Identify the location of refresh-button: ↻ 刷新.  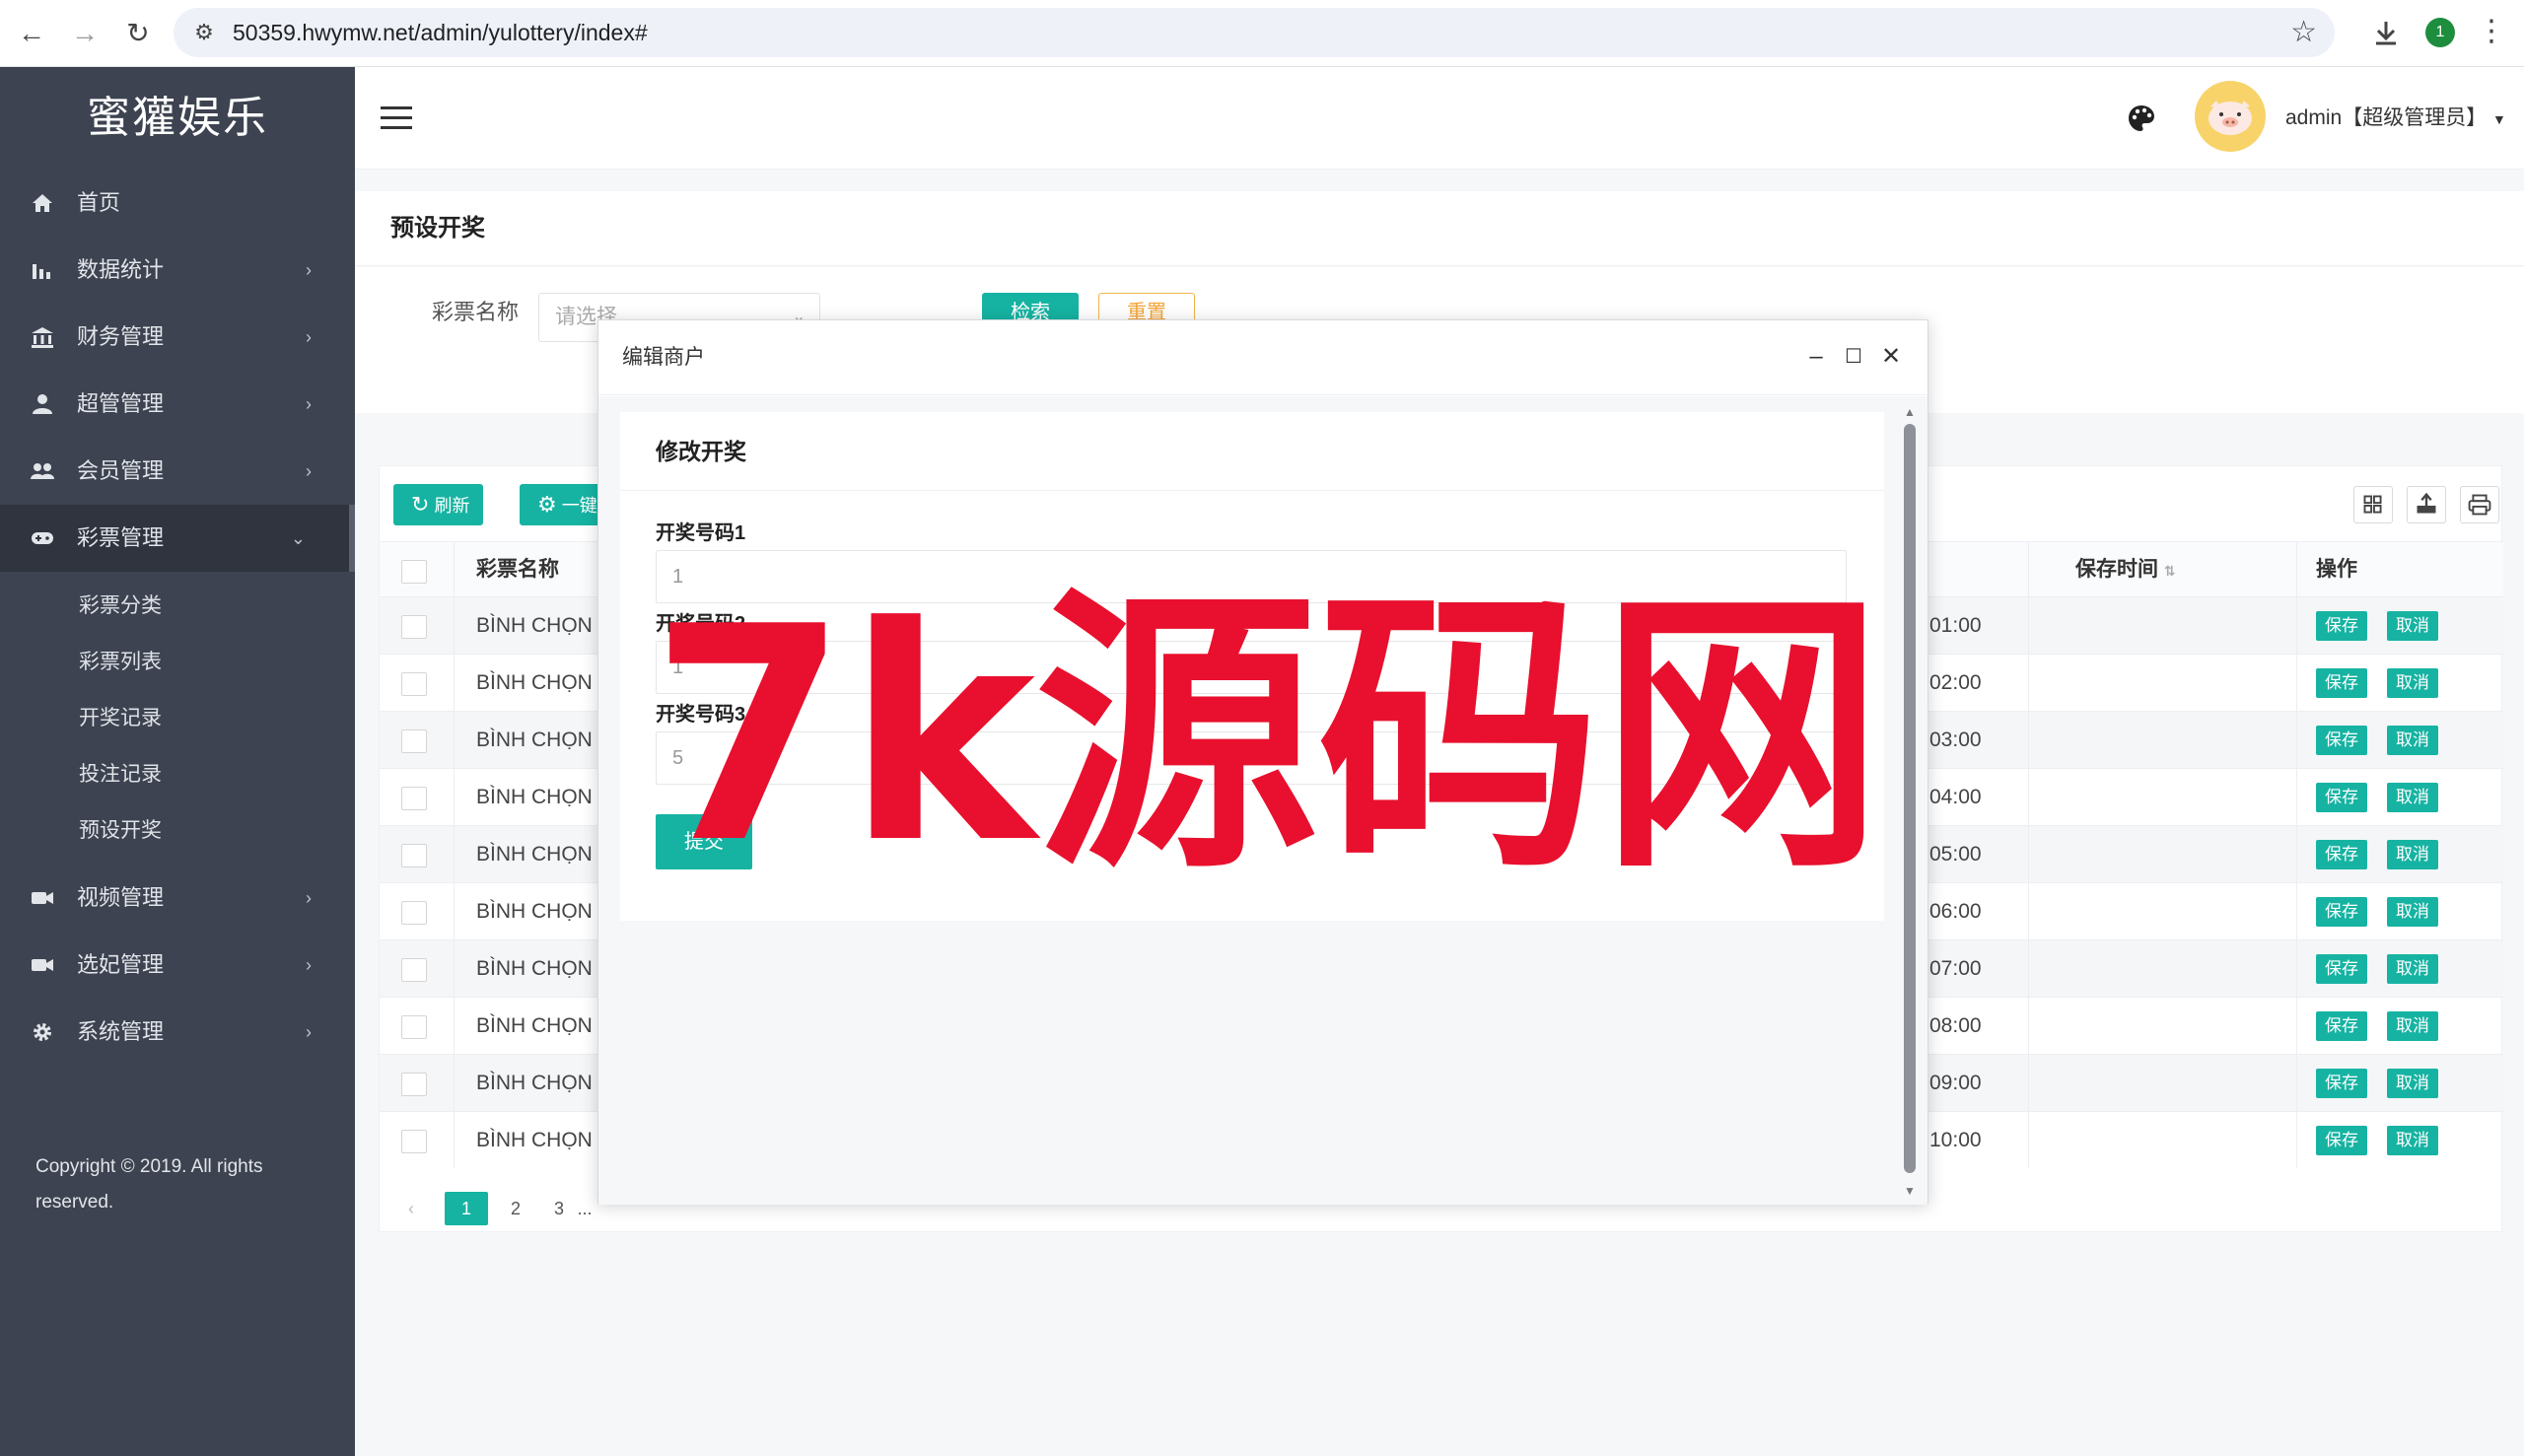
(439, 504).